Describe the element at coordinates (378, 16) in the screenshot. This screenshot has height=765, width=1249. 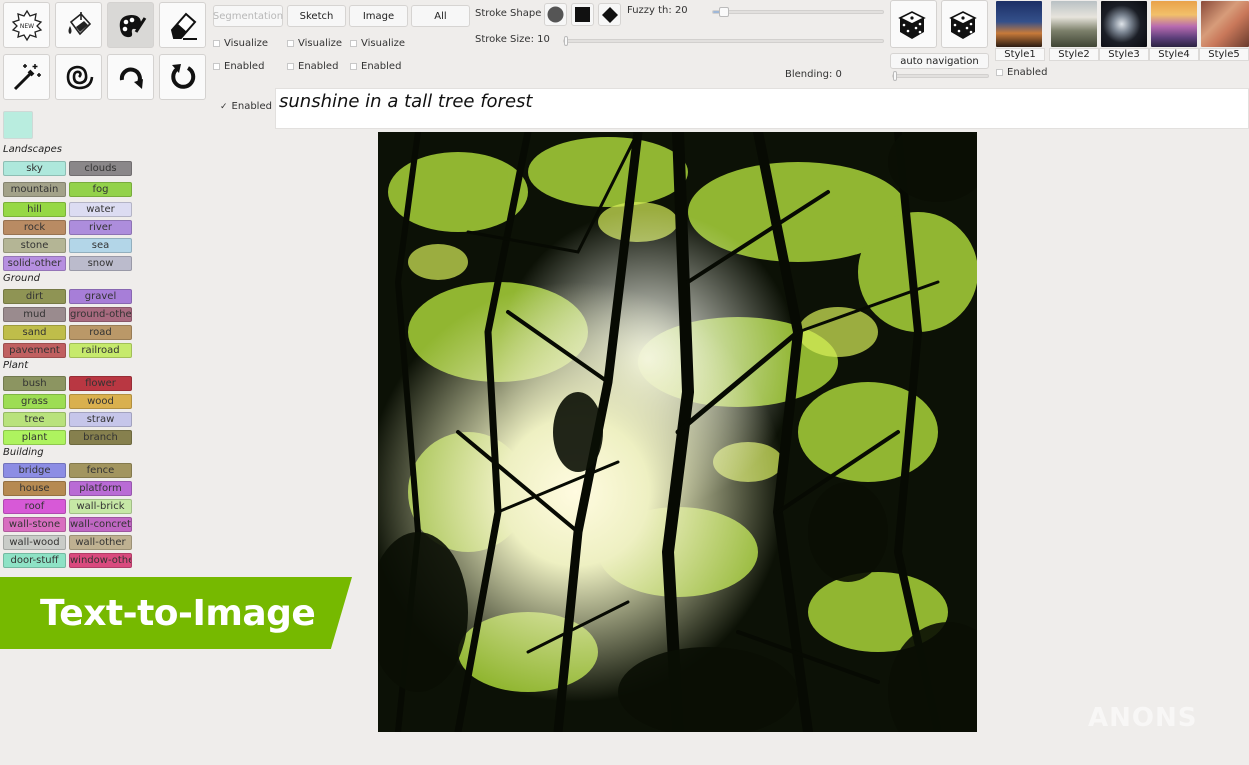
I see `image-mode-button: Image` at that location.